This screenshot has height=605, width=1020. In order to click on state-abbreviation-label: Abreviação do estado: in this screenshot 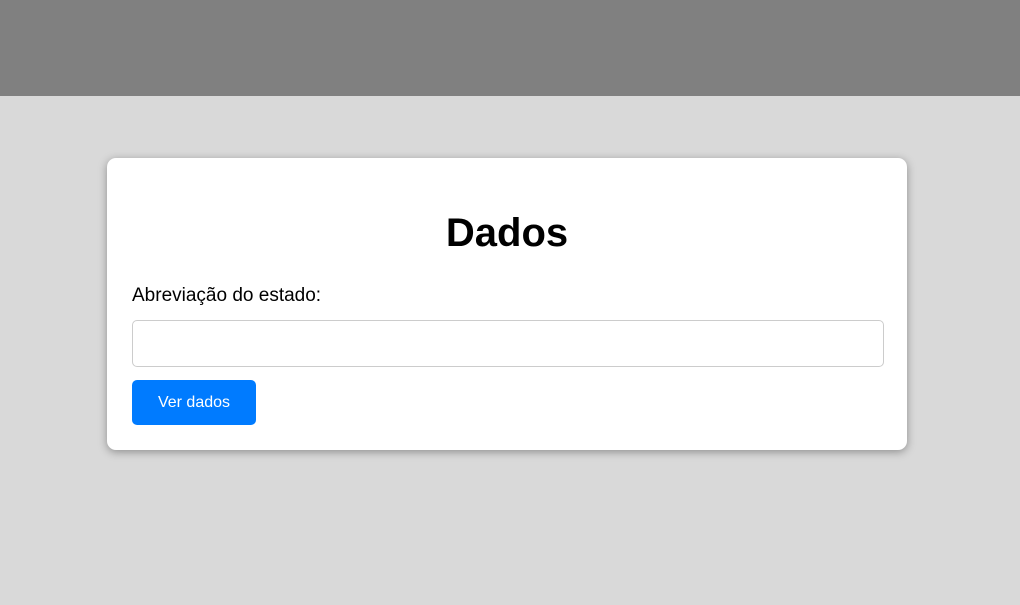, I will do `click(227, 295)`.